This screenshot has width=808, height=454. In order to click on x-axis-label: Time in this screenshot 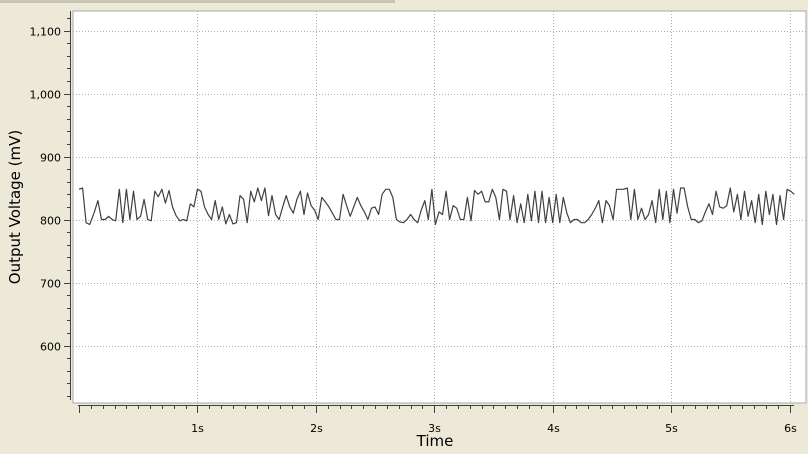, I will do `click(435, 441)`.